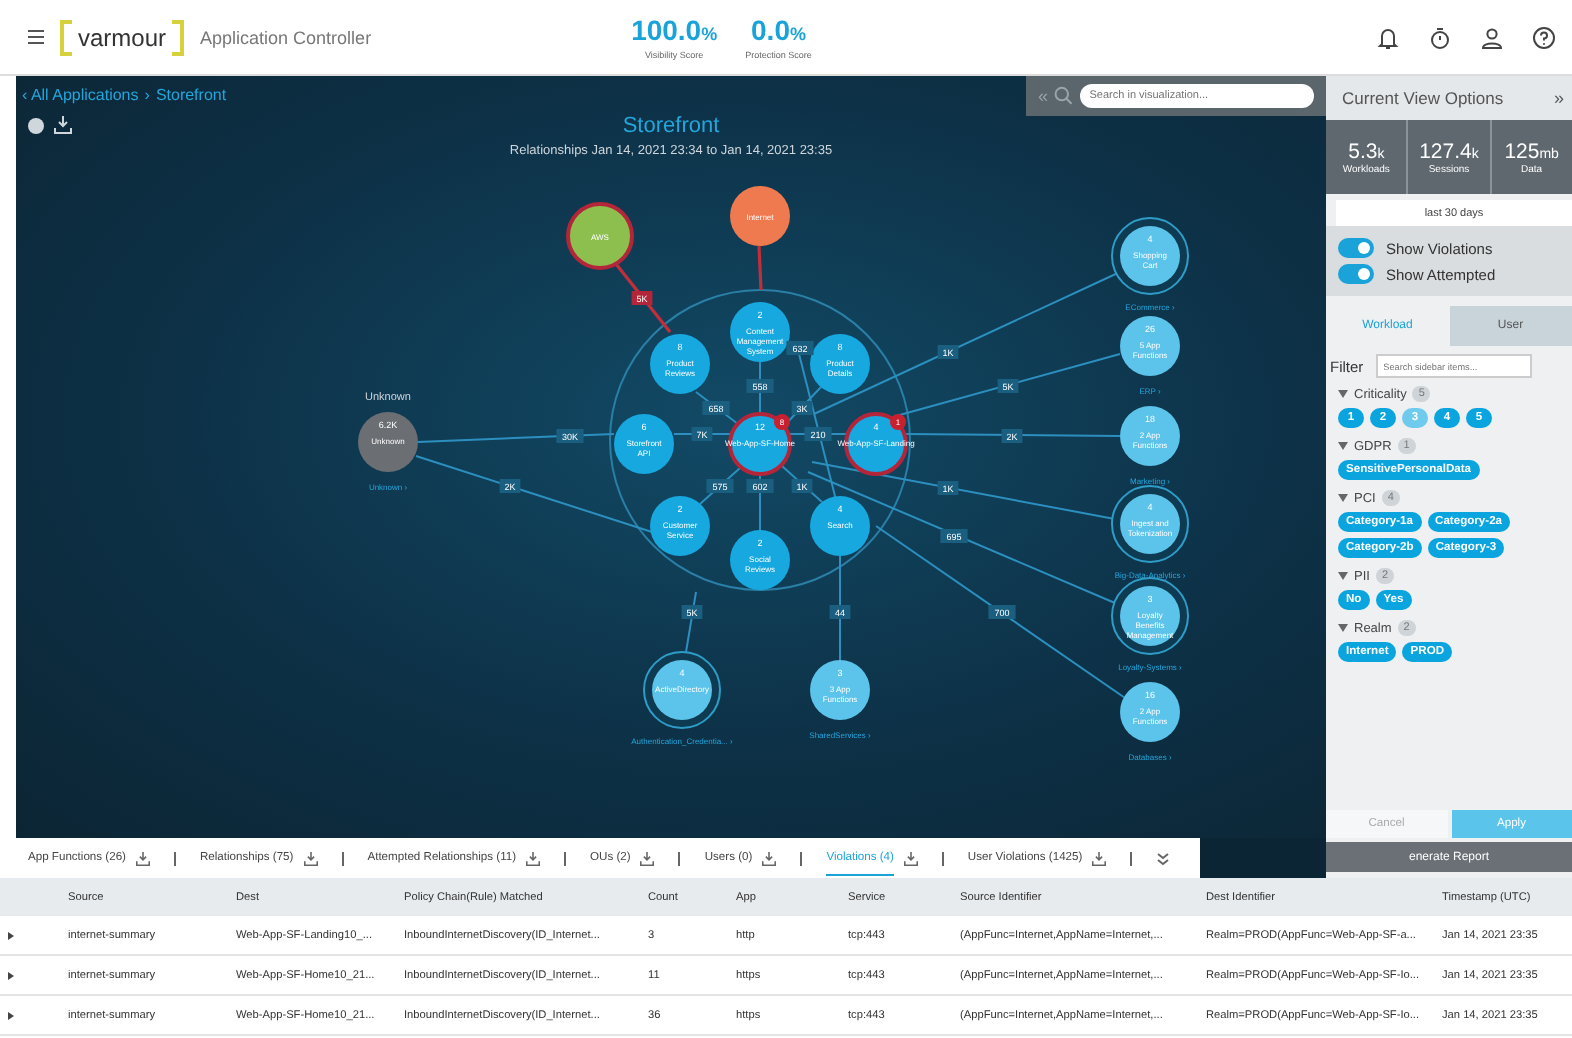 The image size is (1572, 1038). Describe the element at coordinates (122, 37) in the screenshot. I see `logo: varmour` at that location.